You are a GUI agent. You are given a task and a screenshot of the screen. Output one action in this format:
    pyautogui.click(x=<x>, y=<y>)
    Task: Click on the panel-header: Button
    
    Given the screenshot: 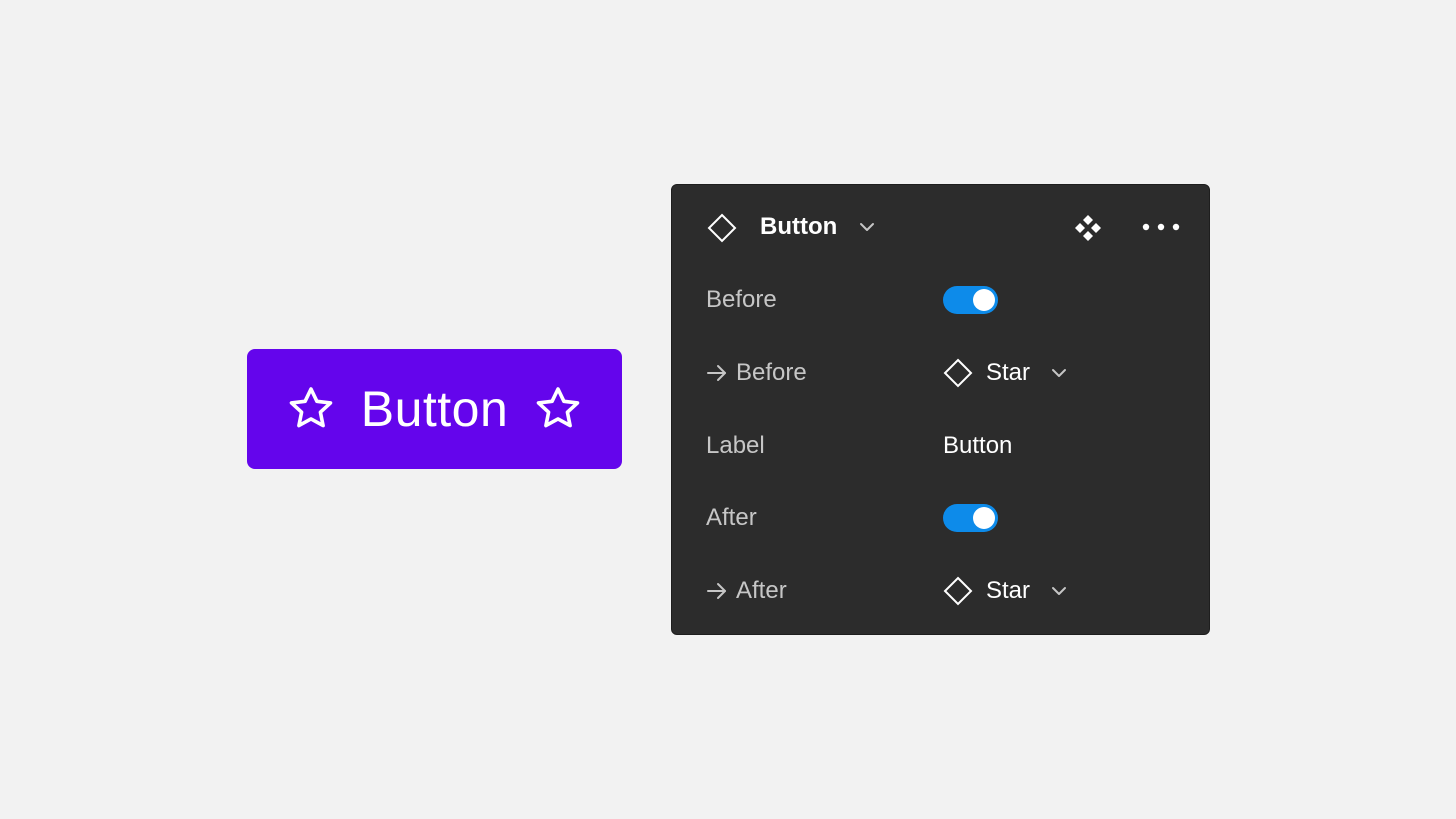 What is the action you would take?
    pyautogui.click(x=940, y=227)
    